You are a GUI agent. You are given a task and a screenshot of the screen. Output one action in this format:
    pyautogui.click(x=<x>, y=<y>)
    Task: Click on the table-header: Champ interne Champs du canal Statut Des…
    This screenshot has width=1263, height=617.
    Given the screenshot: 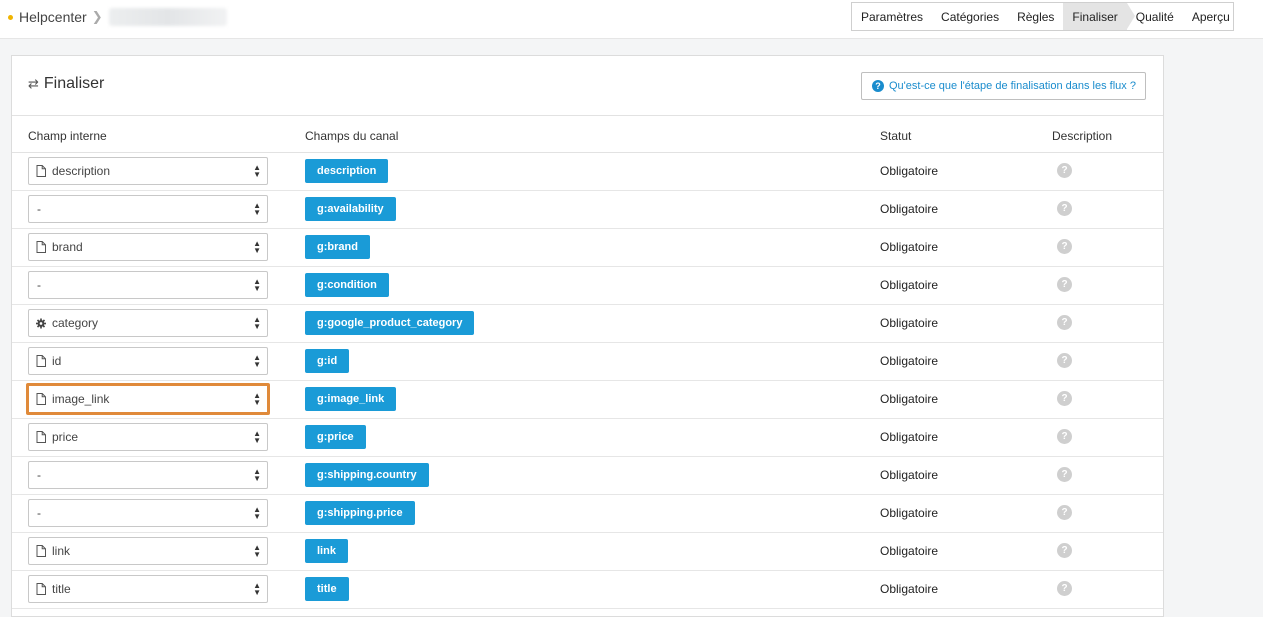 What is the action you would take?
    pyautogui.click(x=587, y=134)
    